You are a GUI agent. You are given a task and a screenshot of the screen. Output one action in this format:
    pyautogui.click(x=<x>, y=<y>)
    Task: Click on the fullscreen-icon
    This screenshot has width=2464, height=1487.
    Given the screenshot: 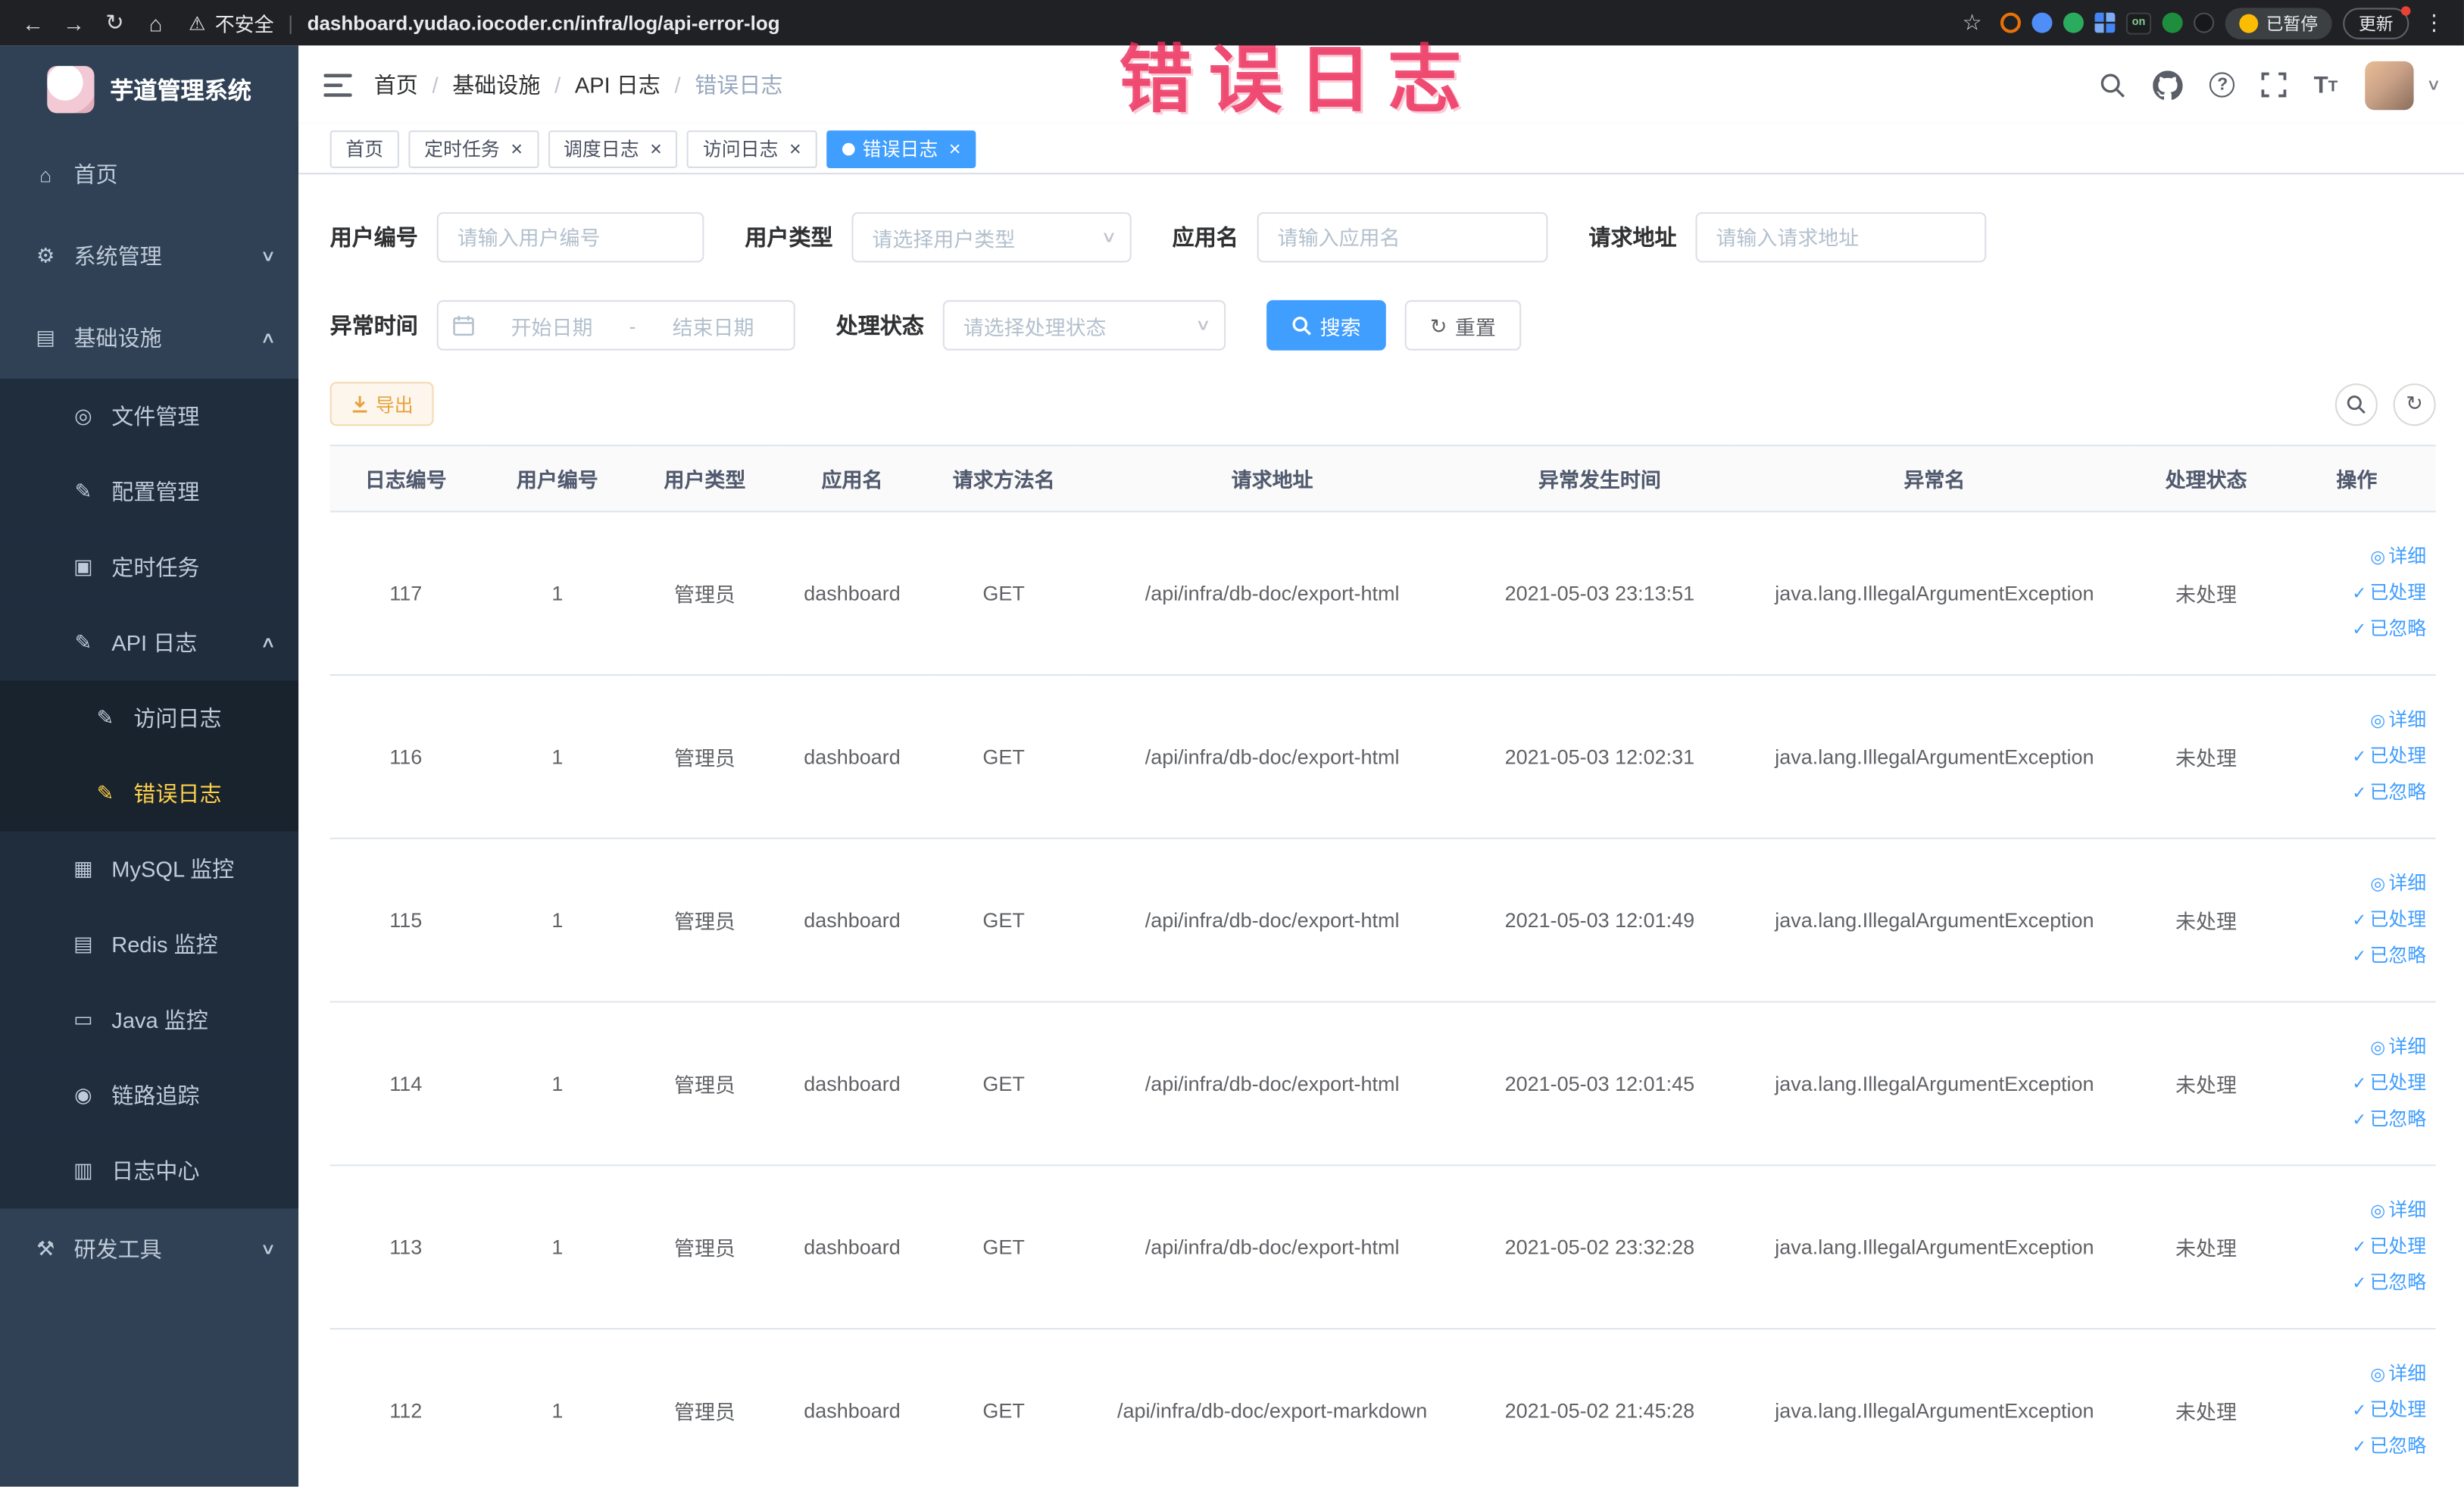 What is the action you would take?
    pyautogui.click(x=2275, y=85)
    